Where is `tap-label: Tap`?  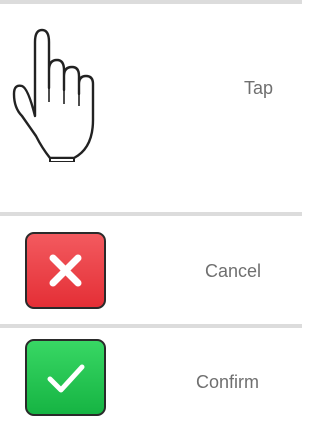
tap-label: Tap is located at coordinates (259, 88).